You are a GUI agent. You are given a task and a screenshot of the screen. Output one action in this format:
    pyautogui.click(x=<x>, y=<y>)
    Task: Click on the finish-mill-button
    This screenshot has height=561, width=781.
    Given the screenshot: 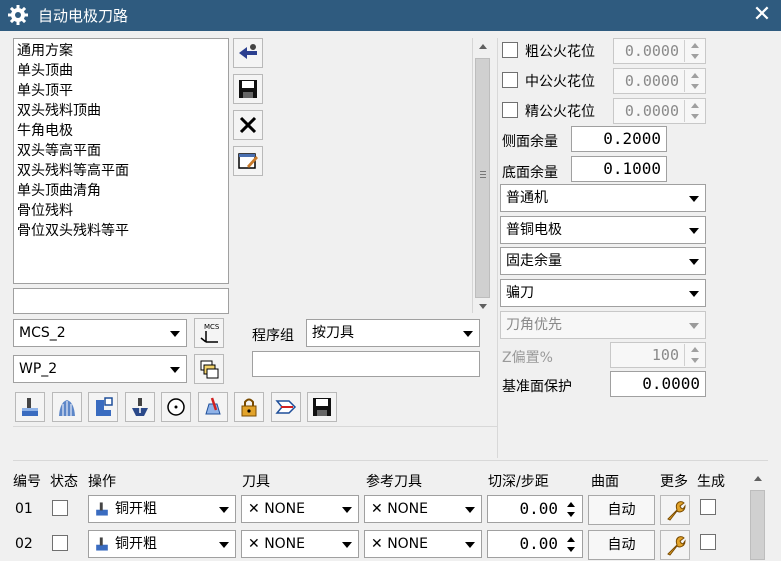 What is the action you would take?
    pyautogui.click(x=66, y=407)
    